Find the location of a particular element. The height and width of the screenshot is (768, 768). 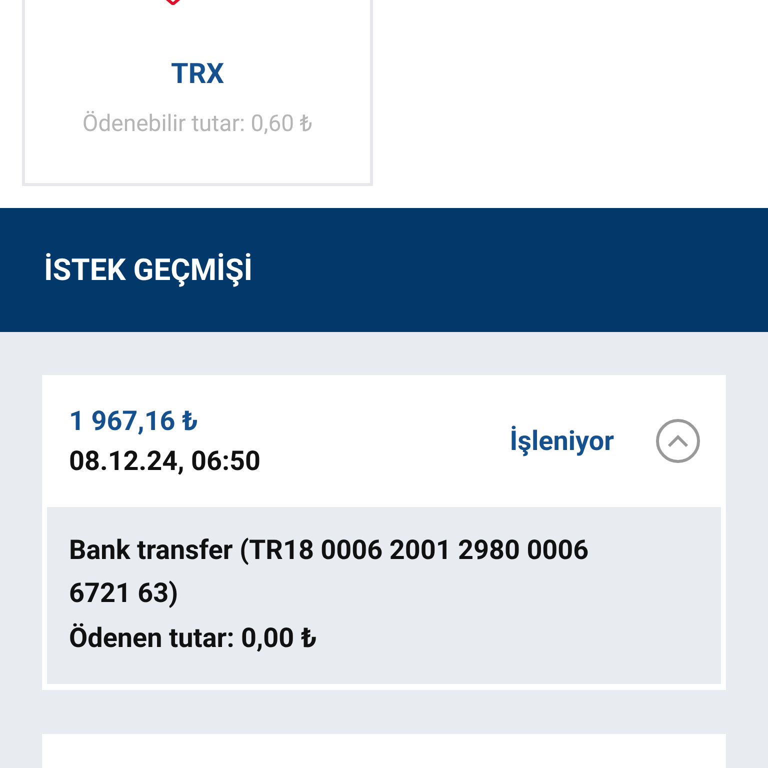

transfer-method: Bank transfer (TR18 0006 2001 2980 0006 6721 63) is located at coordinates (329, 572).